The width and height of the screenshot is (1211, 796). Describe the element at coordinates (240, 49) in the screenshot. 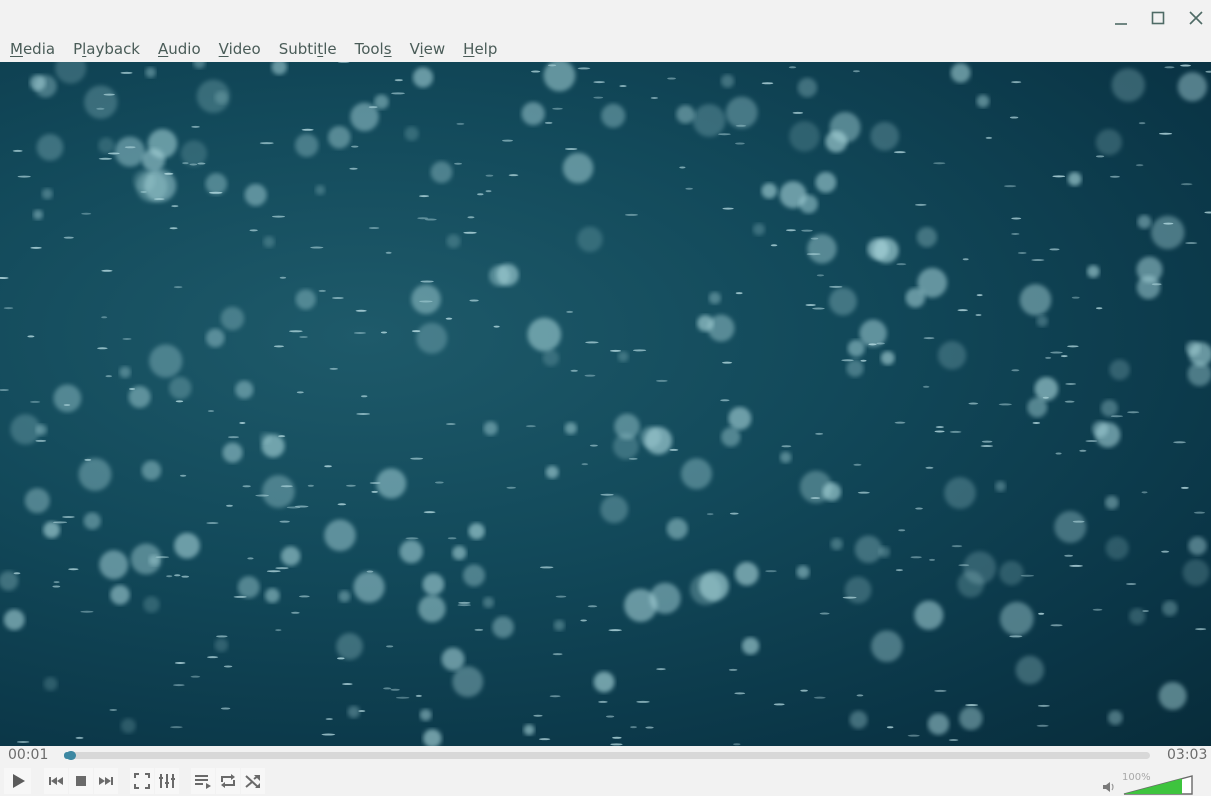

I see `menu-video: Video` at that location.